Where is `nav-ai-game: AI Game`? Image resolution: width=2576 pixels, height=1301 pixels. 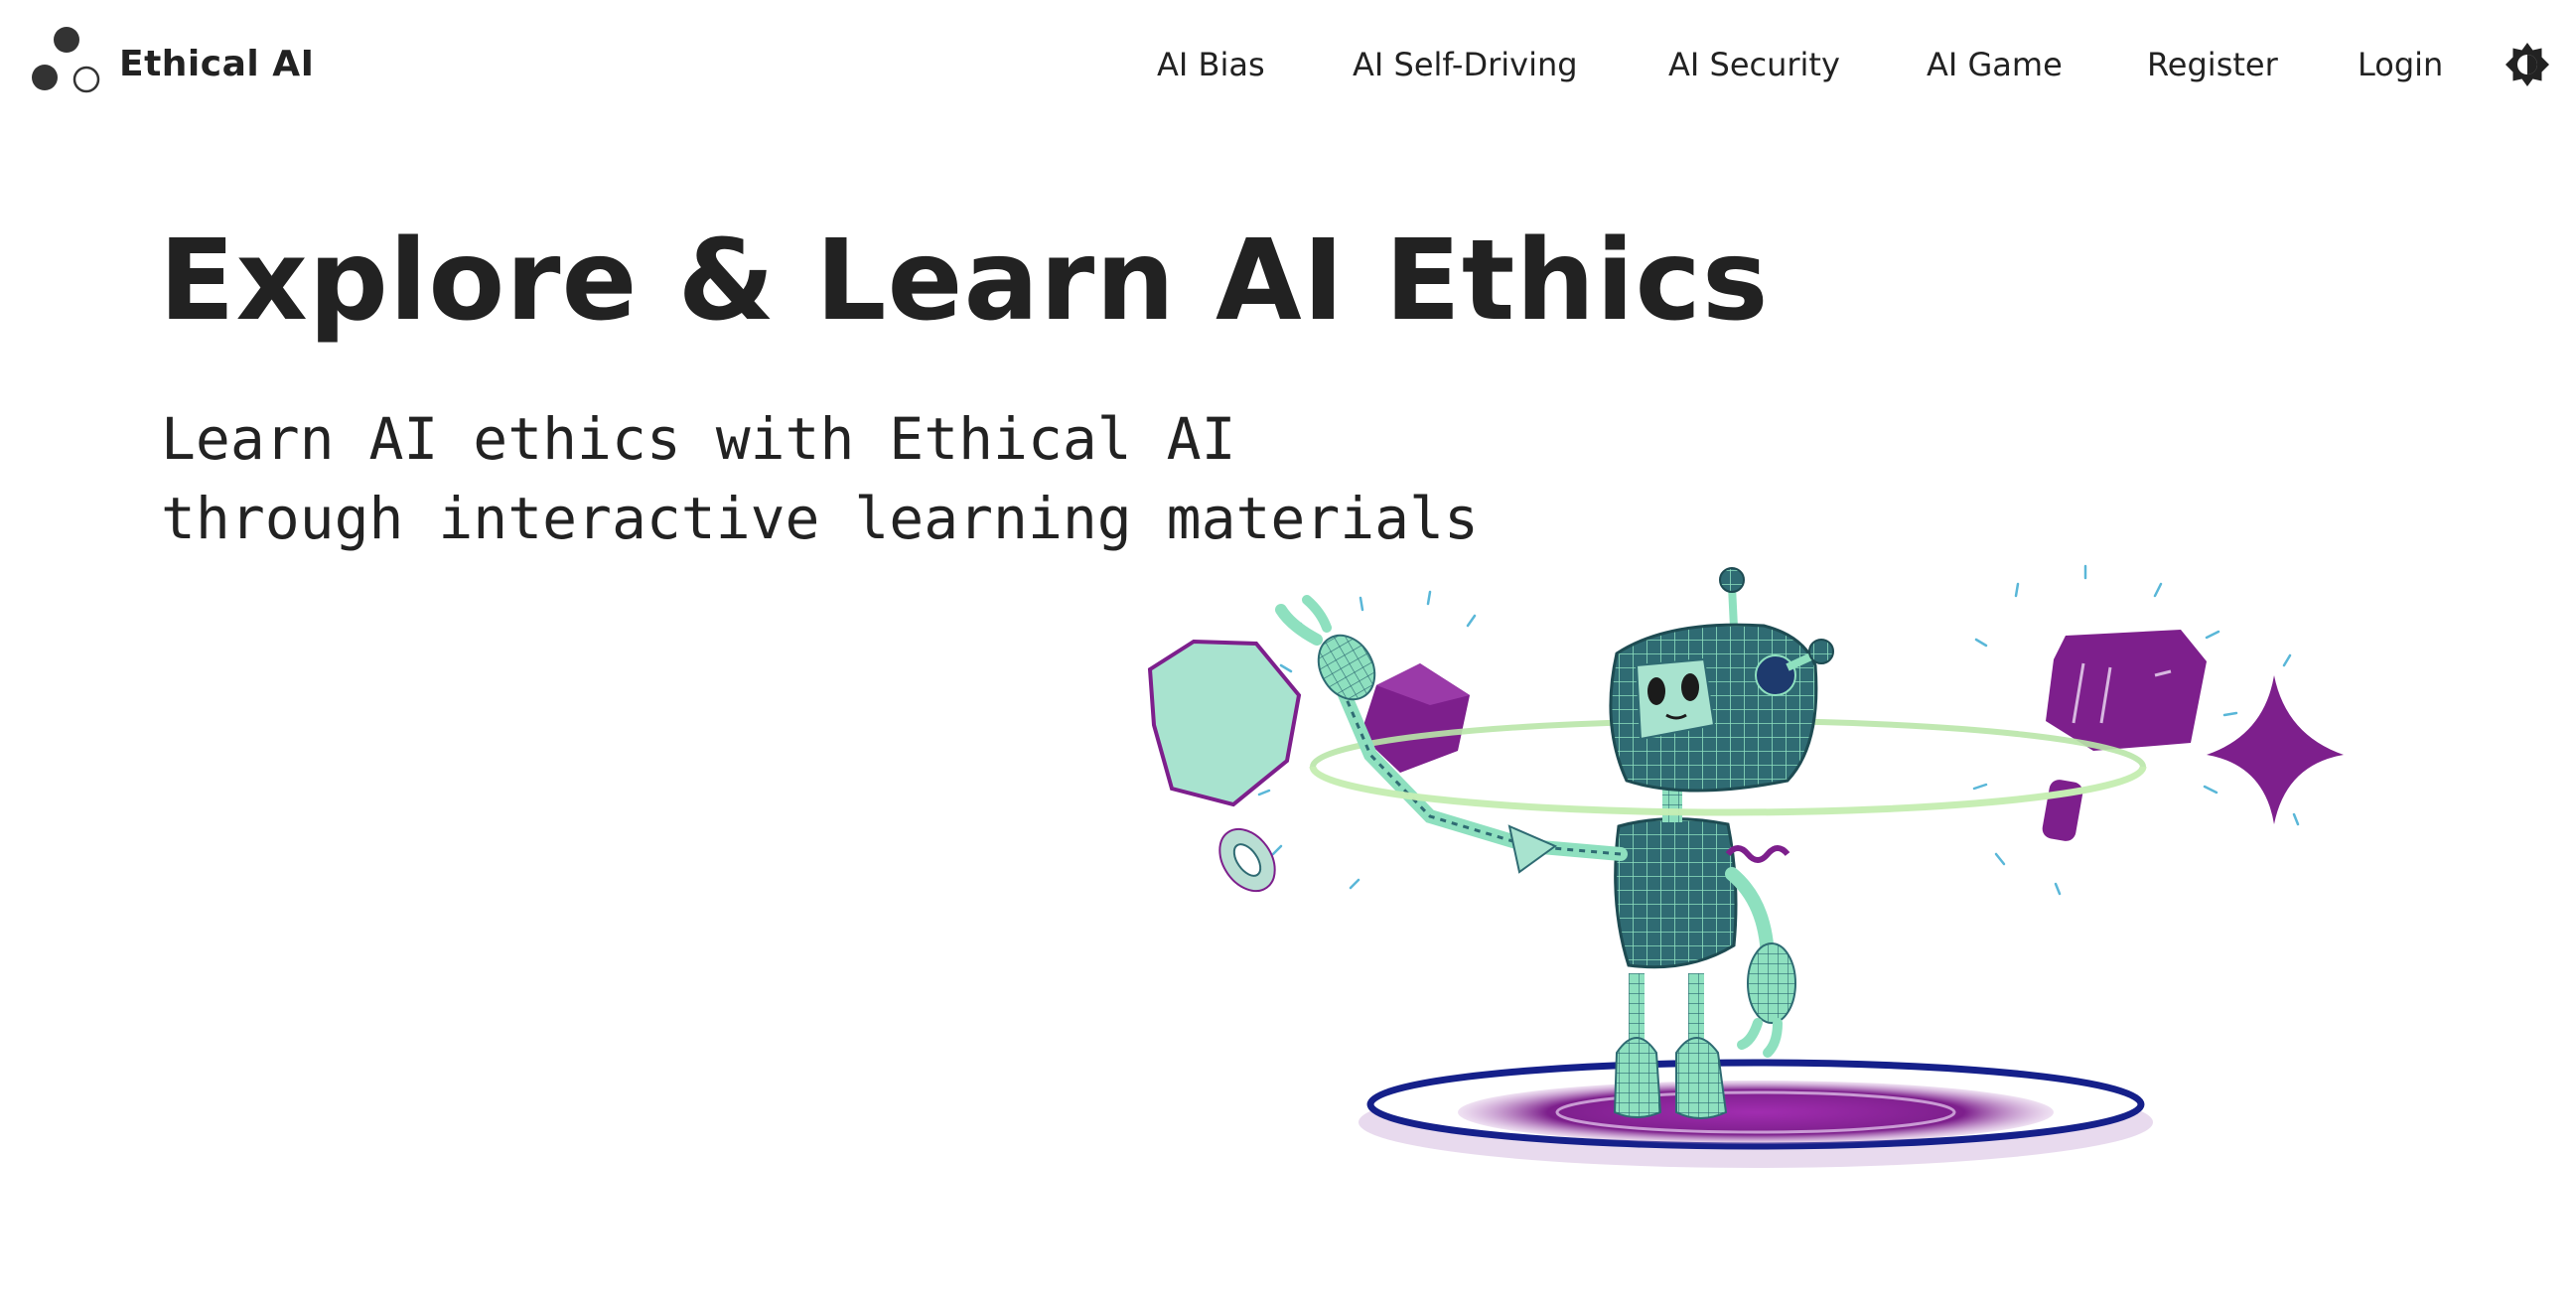 nav-ai-game: AI Game is located at coordinates (1995, 64).